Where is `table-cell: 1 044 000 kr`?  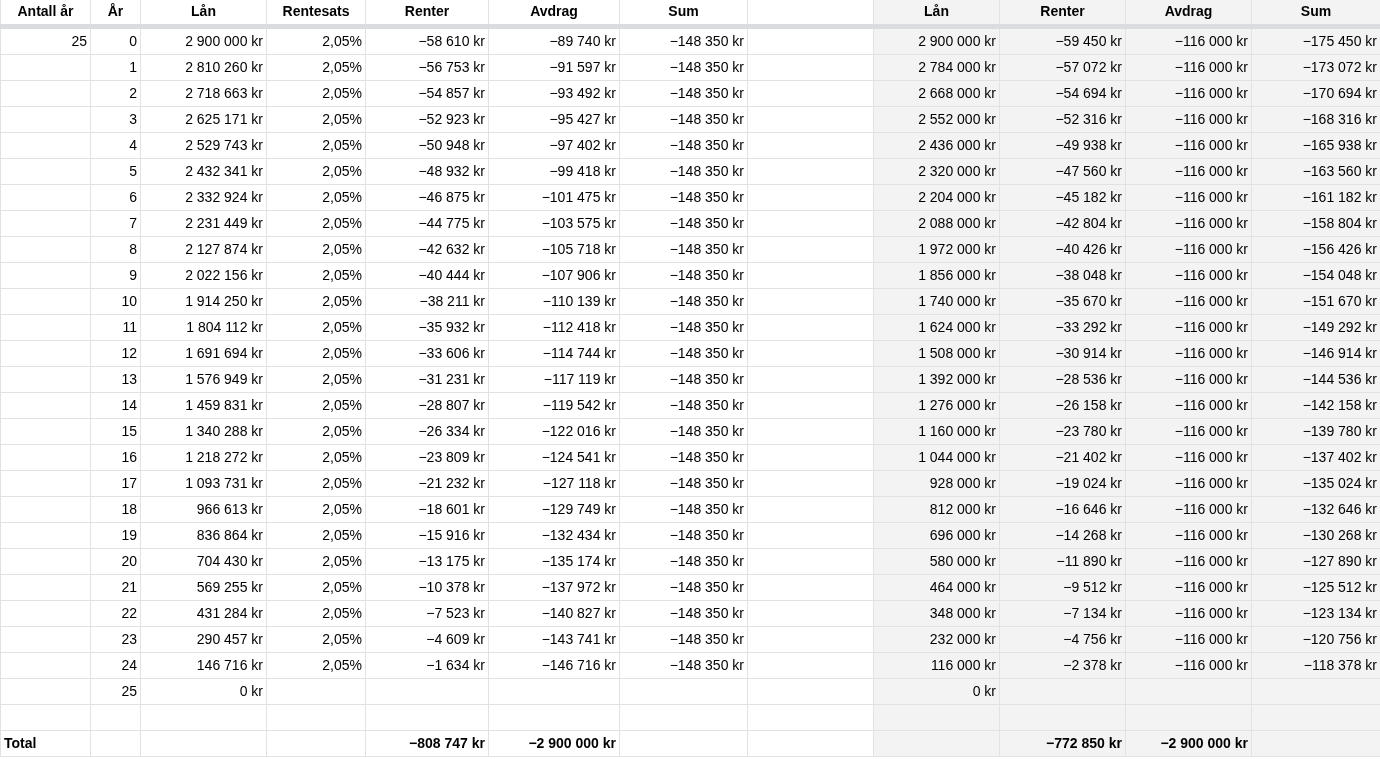 table-cell: 1 044 000 kr is located at coordinates (957, 456).